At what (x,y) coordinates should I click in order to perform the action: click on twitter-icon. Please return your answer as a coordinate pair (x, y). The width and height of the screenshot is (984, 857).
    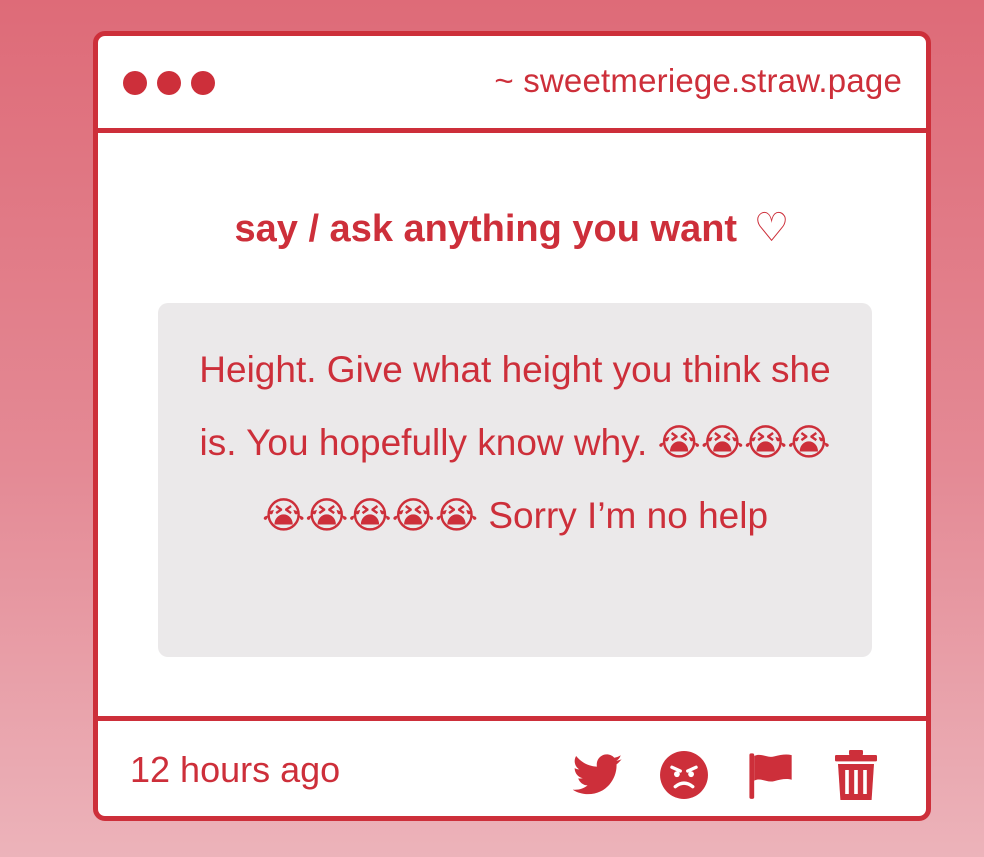
    Looking at the image, I should click on (598, 774).